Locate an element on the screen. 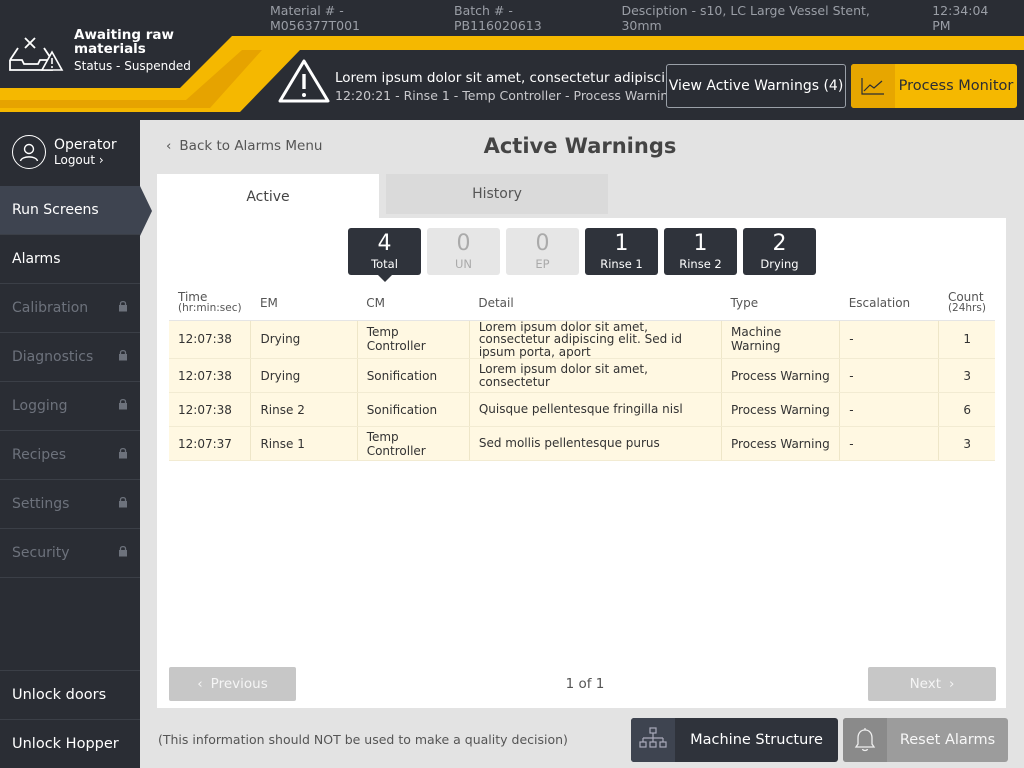 The width and height of the screenshot is (1024, 768). cell-type: Machine Warning is located at coordinates (781, 339).